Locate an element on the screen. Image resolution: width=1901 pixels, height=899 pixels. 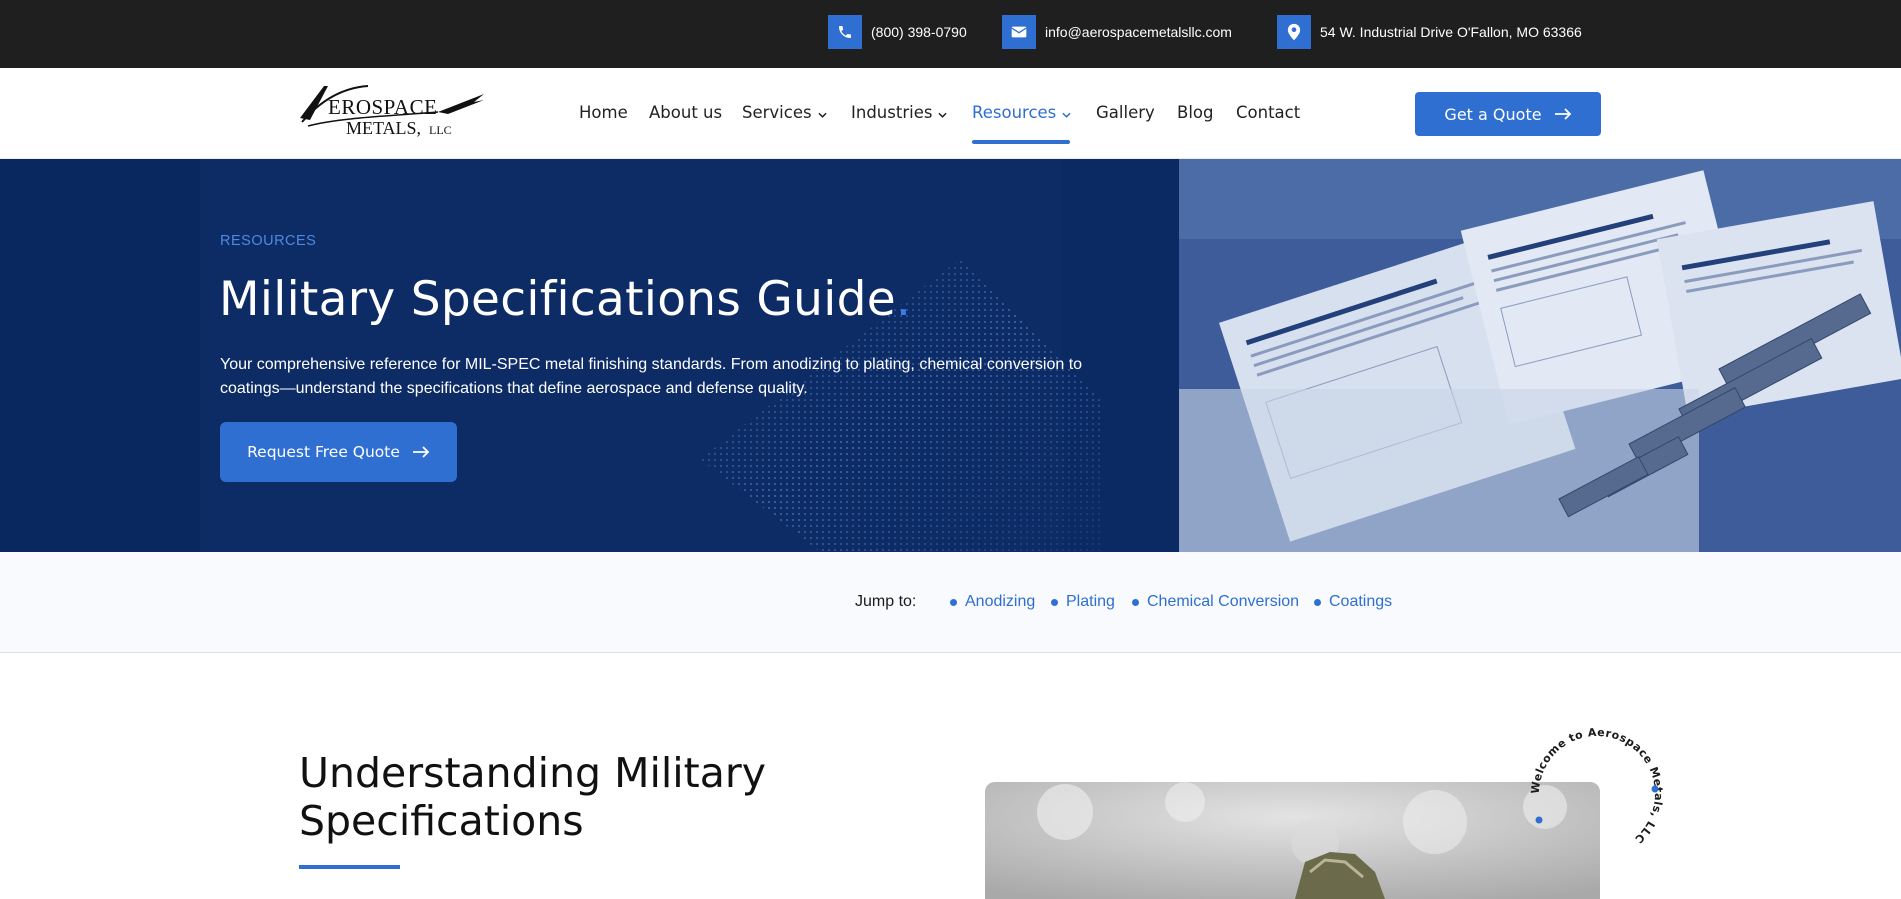
phone-icon is located at coordinates (845, 32).